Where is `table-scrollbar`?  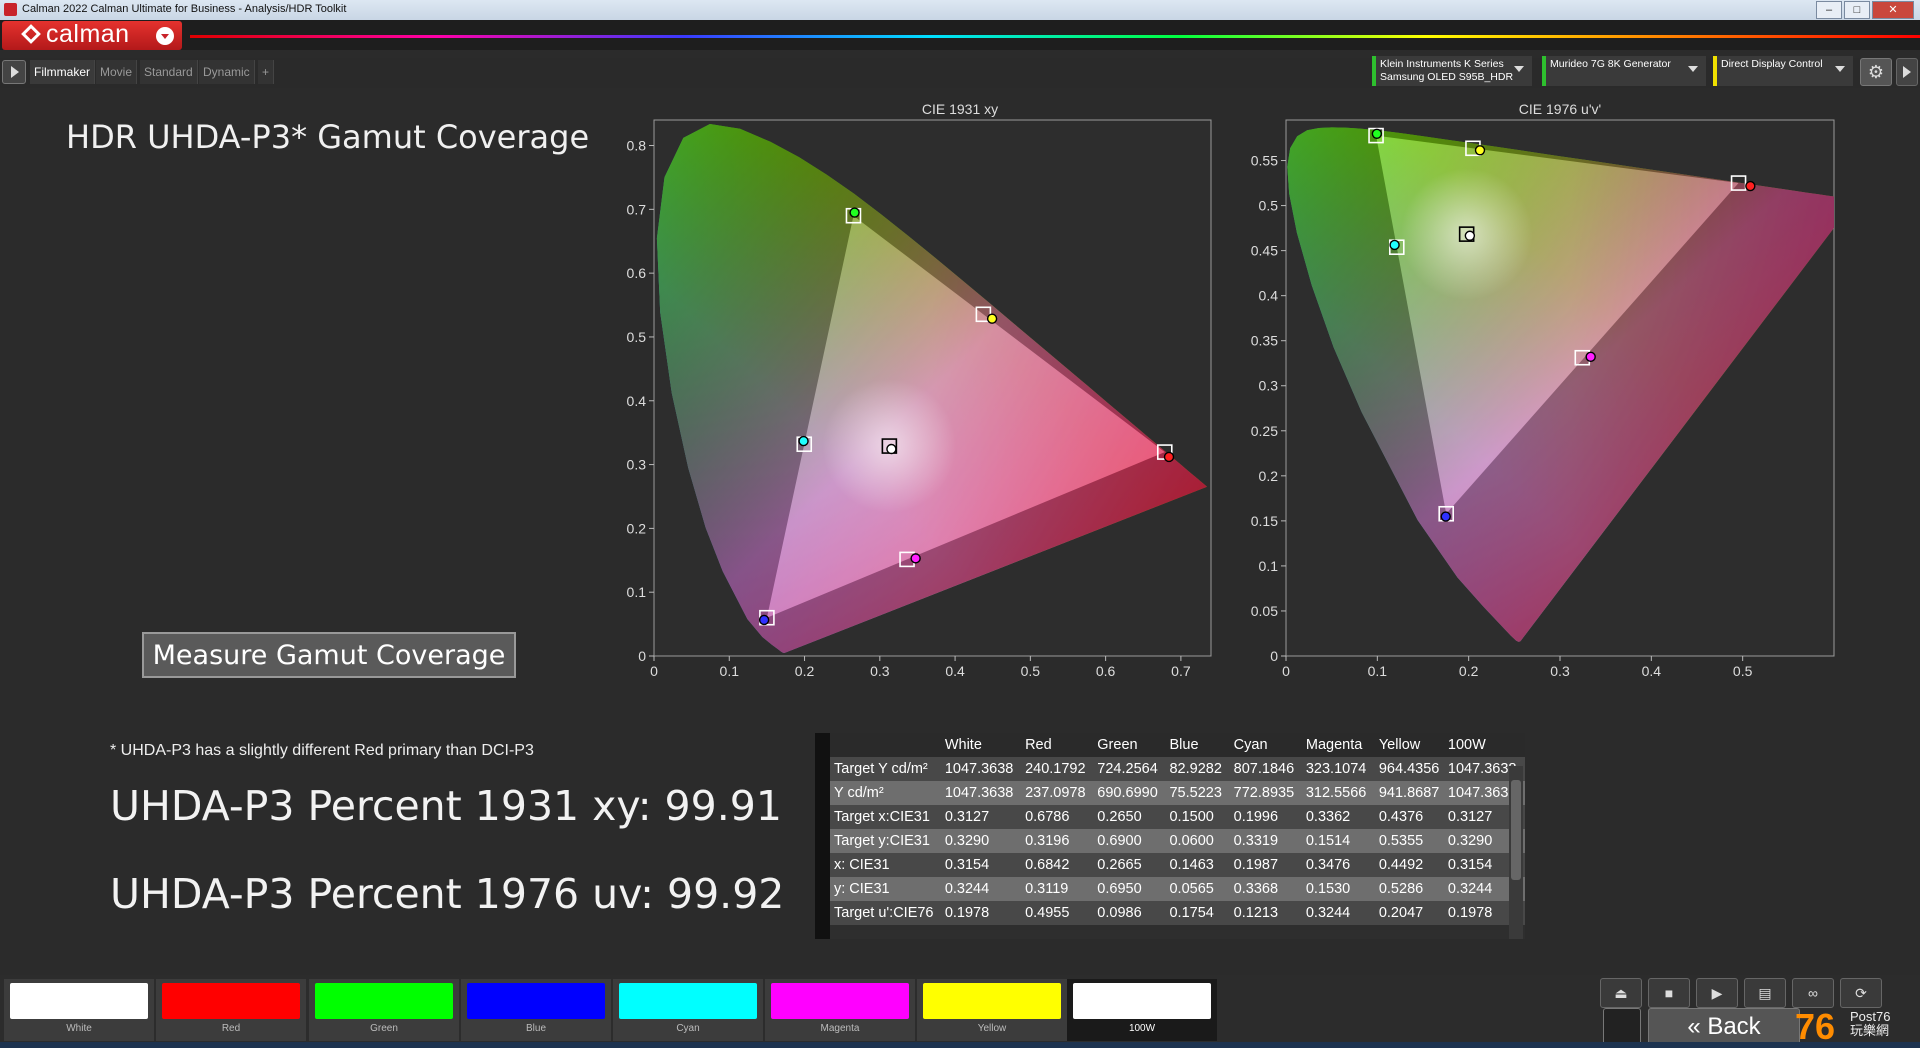 table-scrollbar is located at coordinates (1516, 852).